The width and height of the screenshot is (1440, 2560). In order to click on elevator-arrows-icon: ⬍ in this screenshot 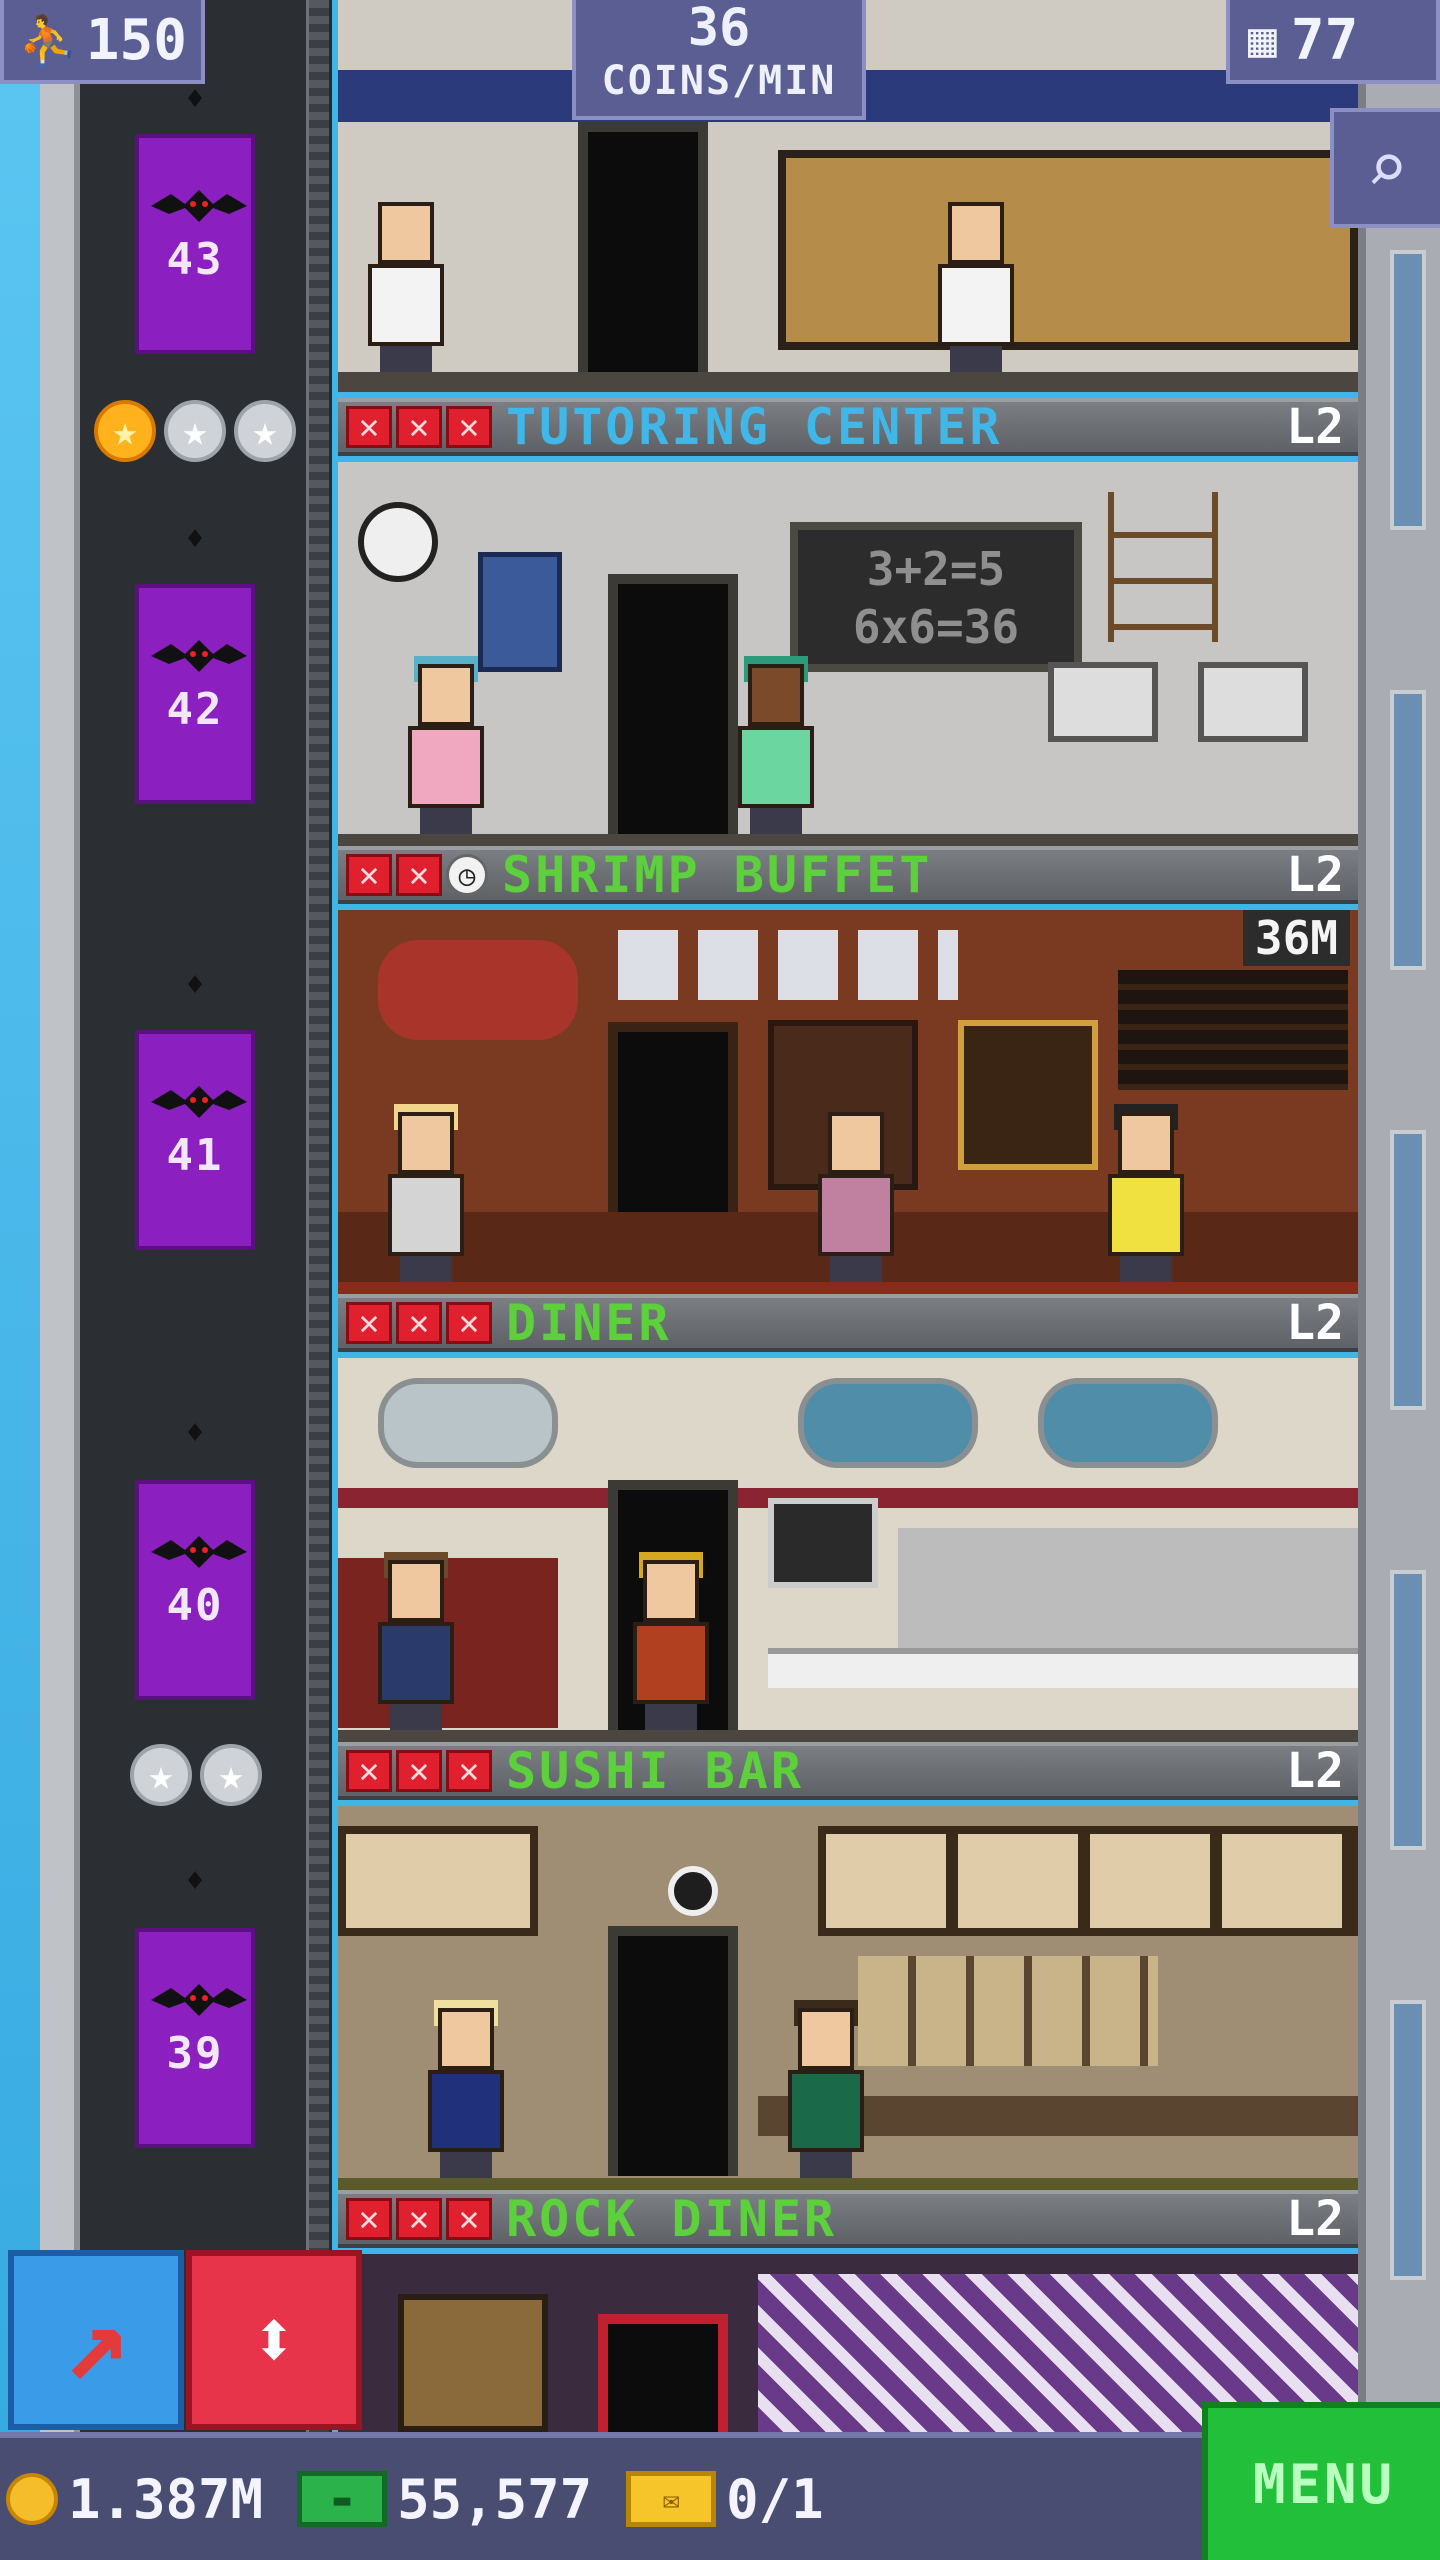, I will do `click(274, 2339)`.